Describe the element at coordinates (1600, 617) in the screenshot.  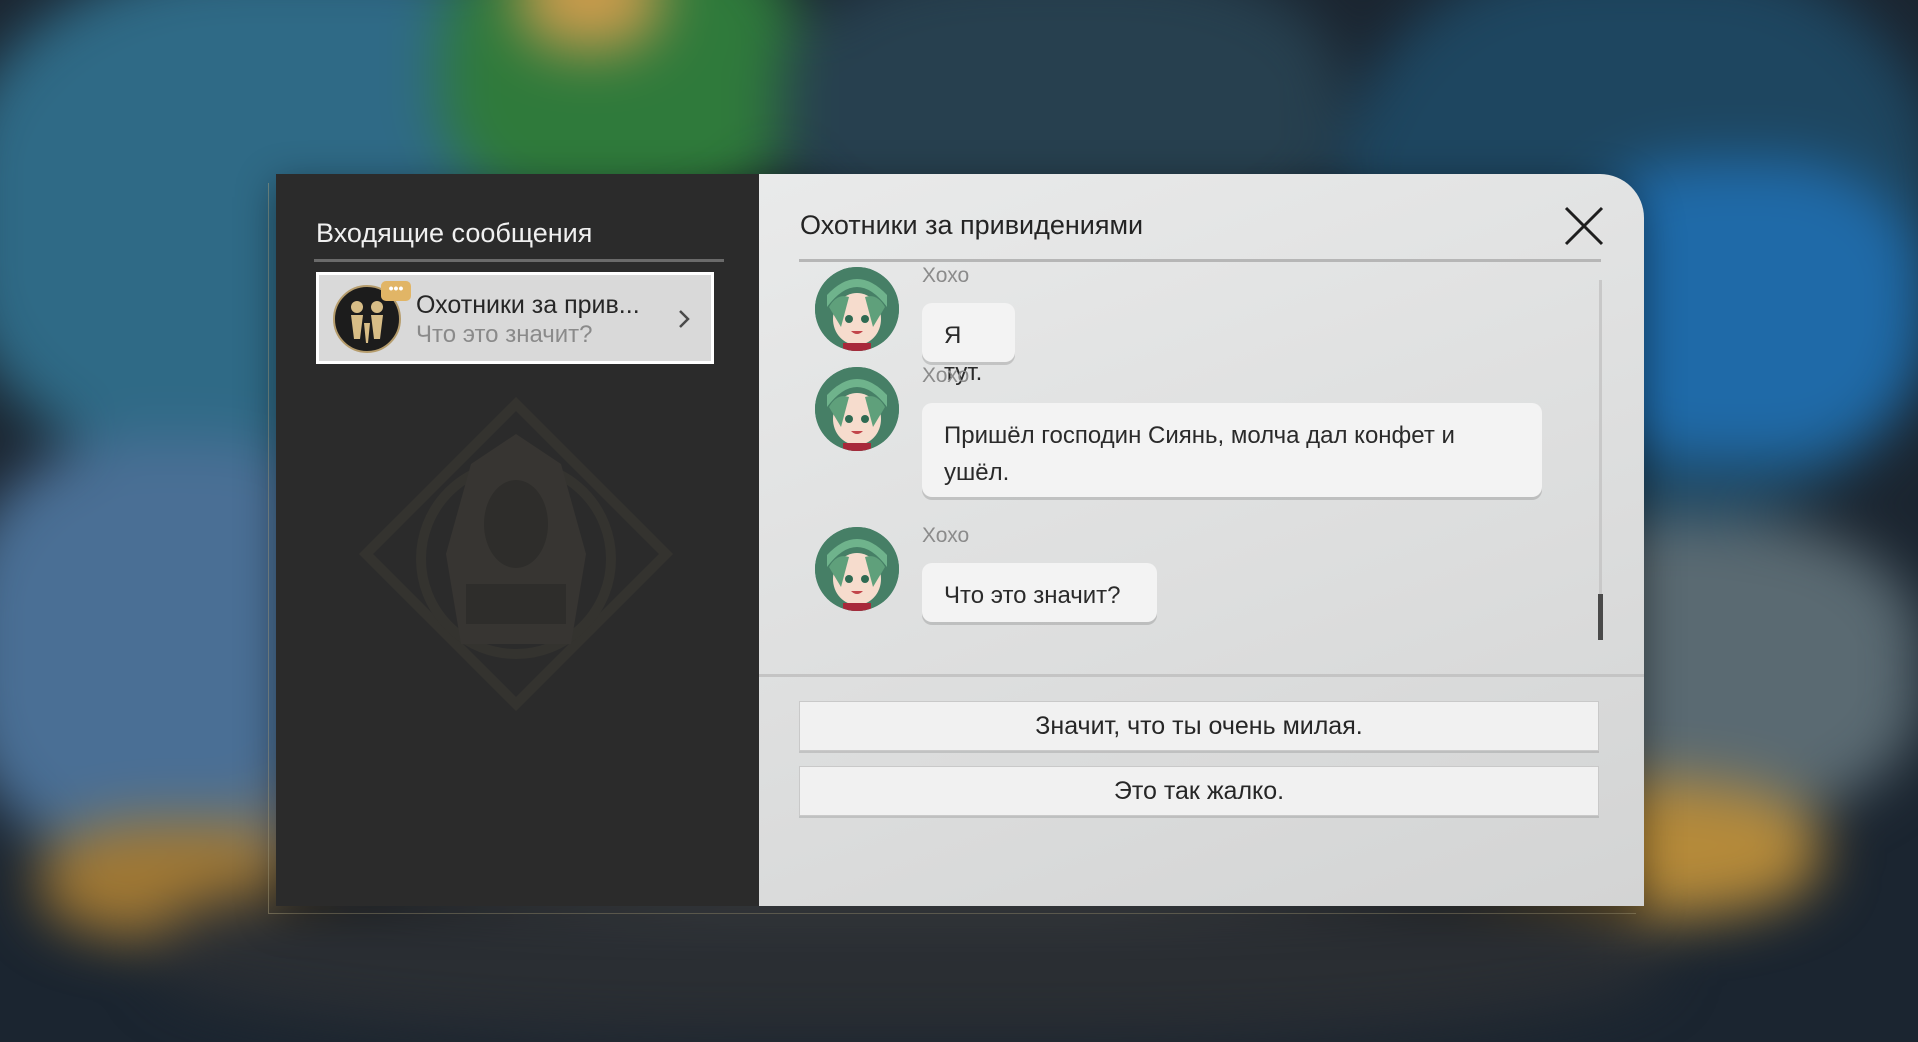
I see `scrollbar-thumb` at that location.